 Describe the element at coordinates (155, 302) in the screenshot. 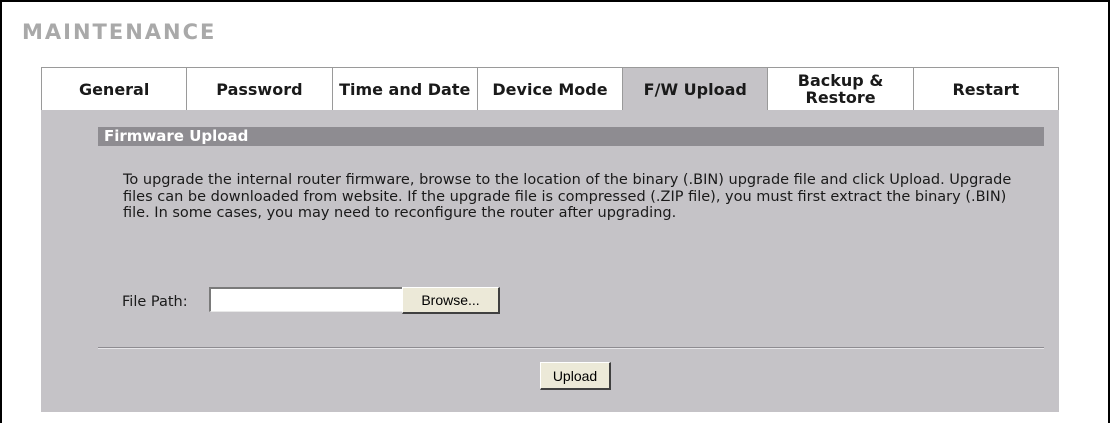

I see `file-path-label: File Path:` at that location.